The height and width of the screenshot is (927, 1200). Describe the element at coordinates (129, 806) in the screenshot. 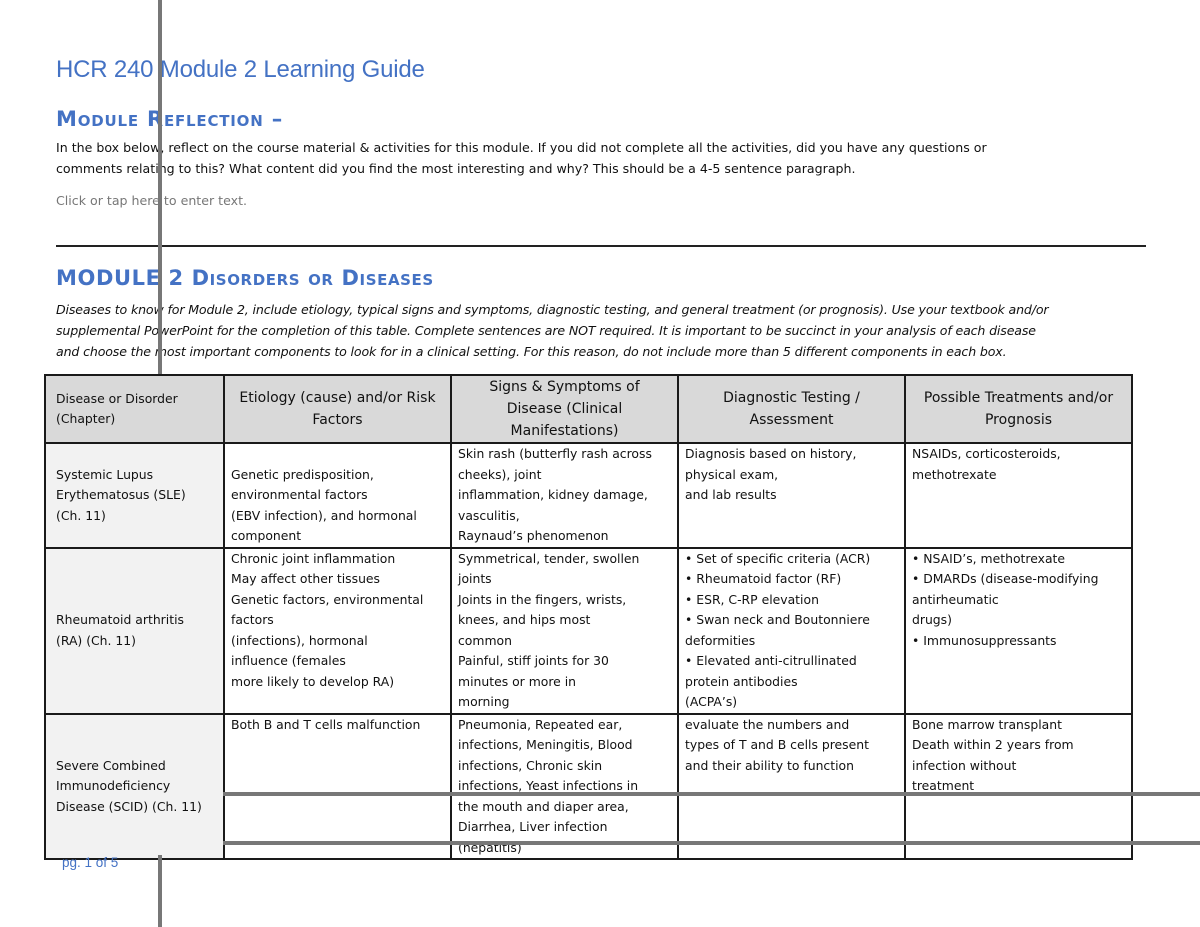

I see `cell-text-line: Disease (SCID) (Ch. 11)` at that location.